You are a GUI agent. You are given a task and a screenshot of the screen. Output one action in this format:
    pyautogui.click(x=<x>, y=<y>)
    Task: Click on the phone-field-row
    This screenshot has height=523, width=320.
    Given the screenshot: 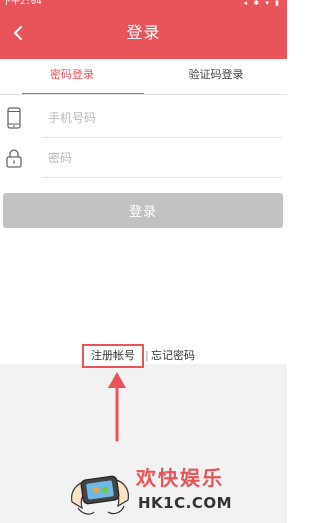 What is the action you would take?
    pyautogui.click(x=143, y=118)
    